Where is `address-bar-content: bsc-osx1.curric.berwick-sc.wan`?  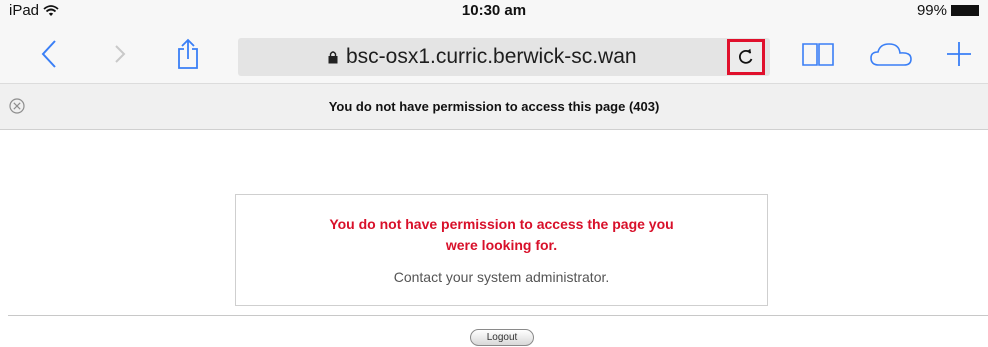 address-bar-content: bsc-osx1.curric.berwick-sc.wan is located at coordinates (482, 57).